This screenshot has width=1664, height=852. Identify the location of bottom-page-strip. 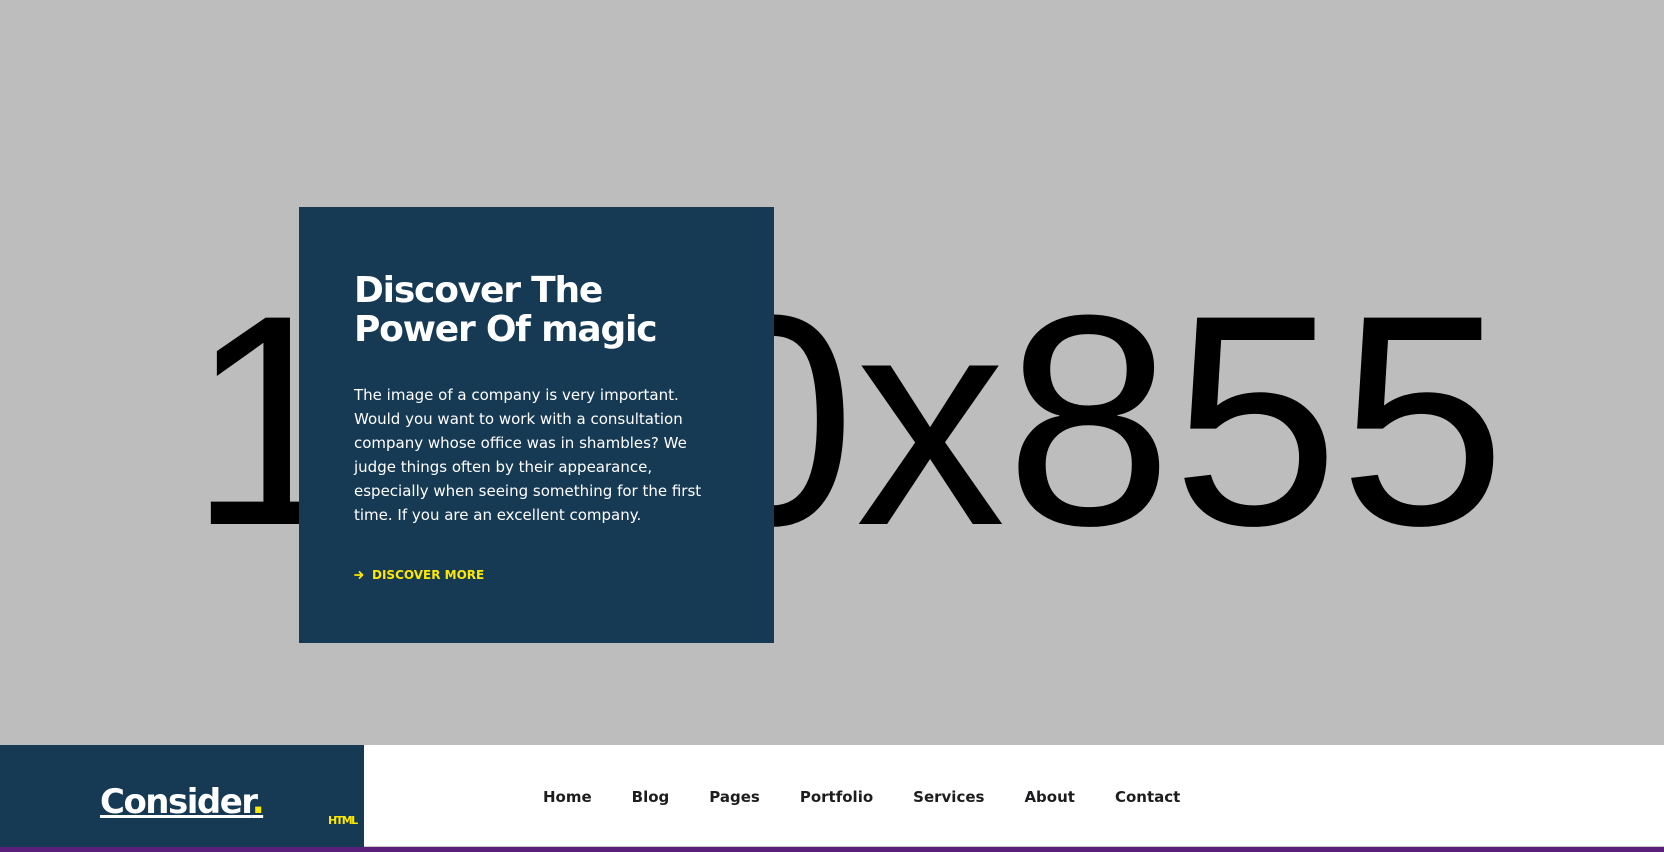
(832, 849).